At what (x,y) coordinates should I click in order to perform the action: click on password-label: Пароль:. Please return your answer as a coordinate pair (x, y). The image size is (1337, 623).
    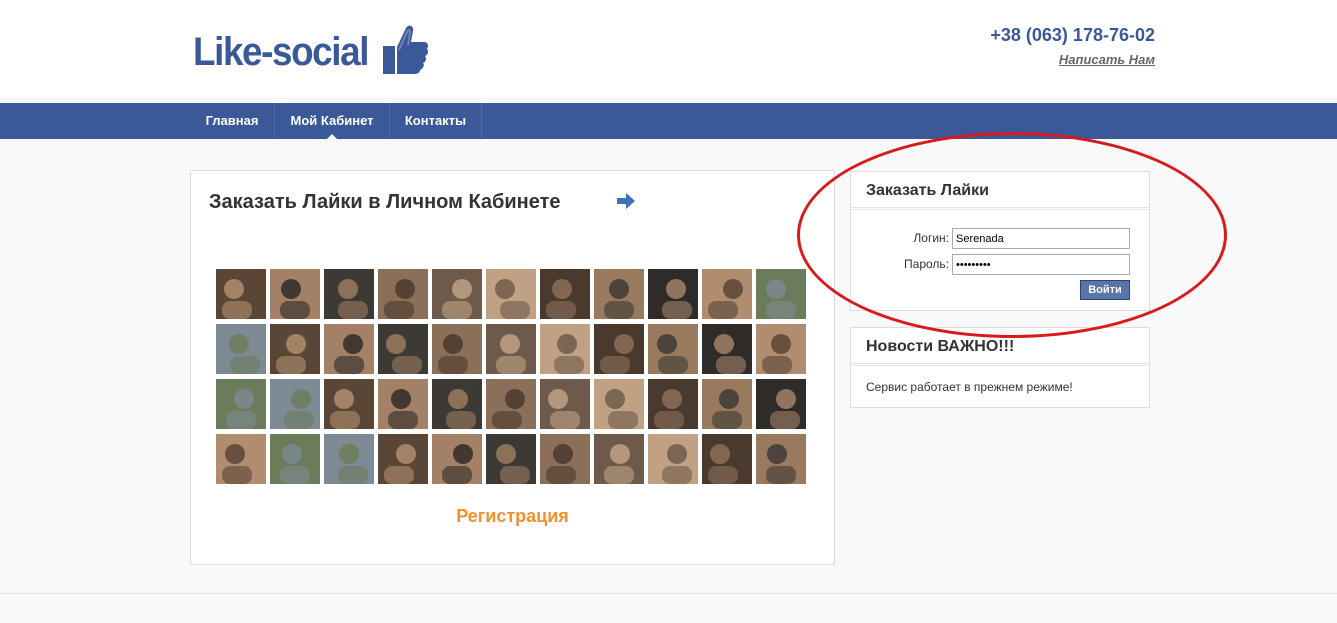
    Looking at the image, I should click on (926, 264).